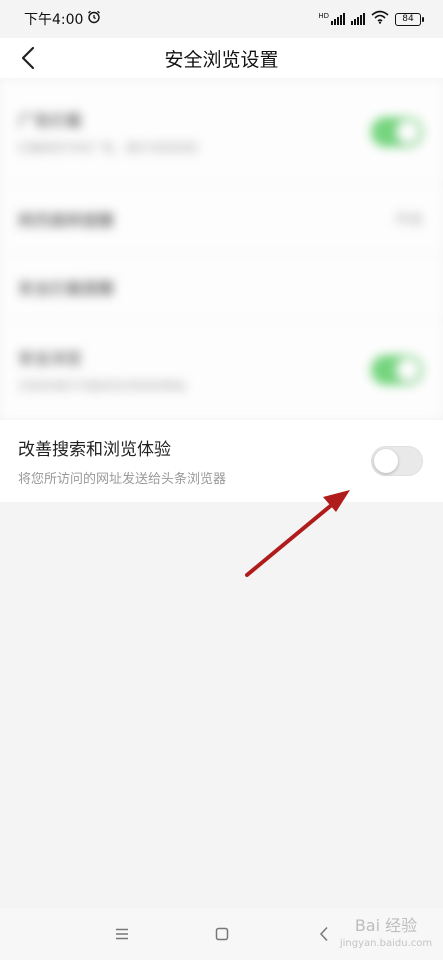  I want to click on status-bar: 下午4:00 HD 84, so click(221, 19).